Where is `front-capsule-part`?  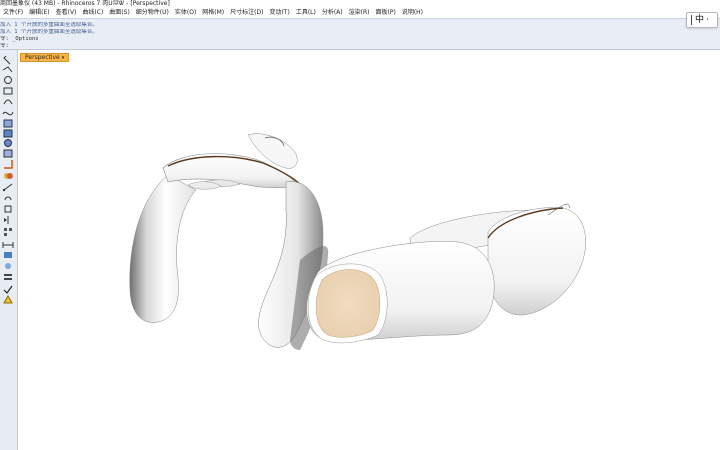
front-capsule-part is located at coordinates (400, 292).